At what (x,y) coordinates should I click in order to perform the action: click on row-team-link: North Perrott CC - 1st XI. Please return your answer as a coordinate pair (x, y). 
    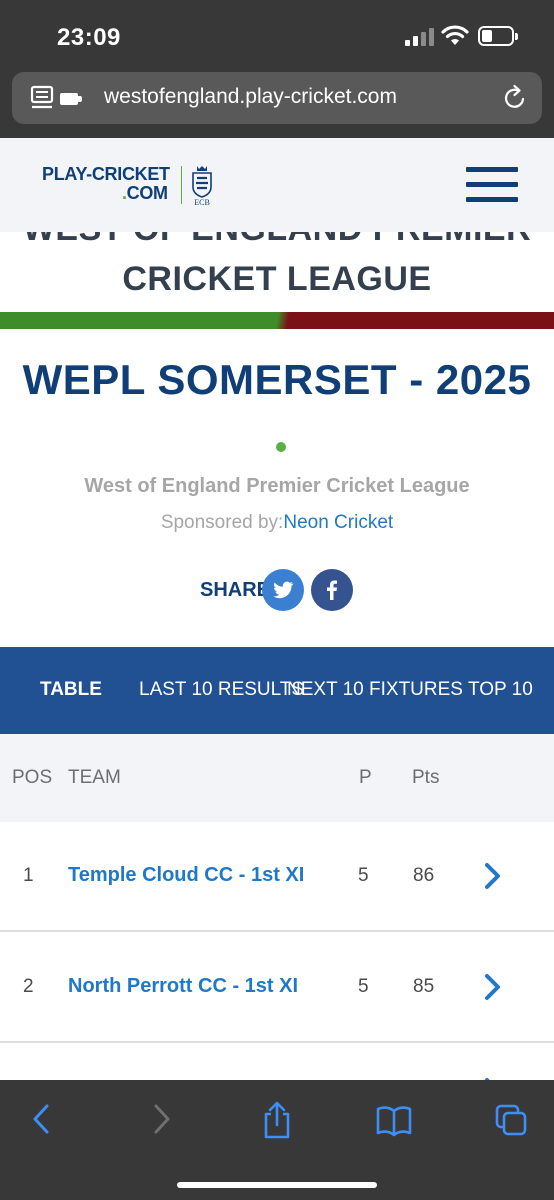
    Looking at the image, I should click on (183, 986).